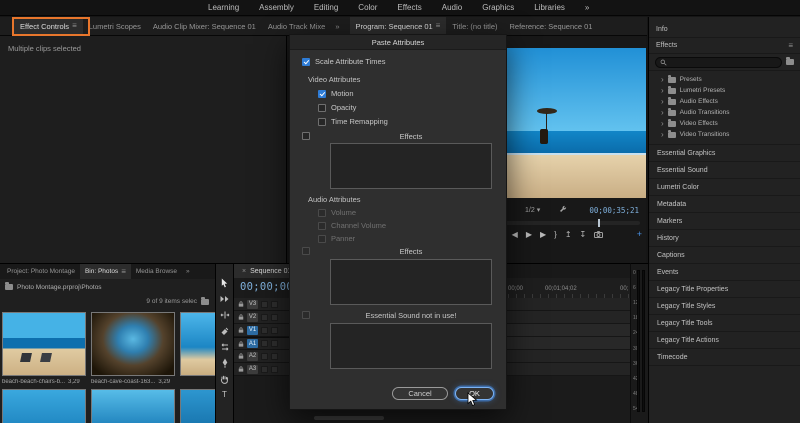 This screenshot has height=423, width=800. What do you see at coordinates (411, 346) in the screenshot?
I see `essential-sound-list` at bounding box center [411, 346].